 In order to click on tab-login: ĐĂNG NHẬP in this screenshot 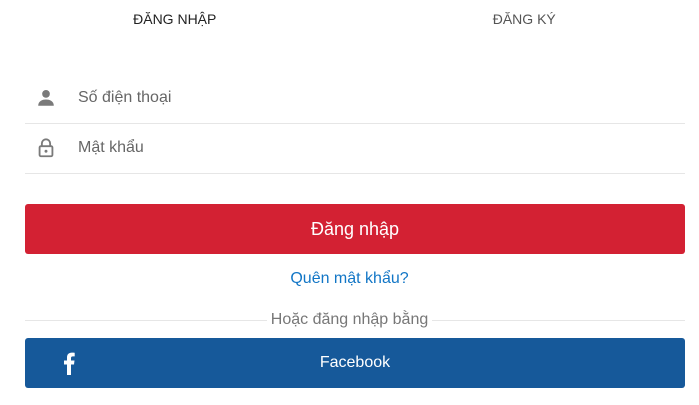, I will do `click(175, 20)`.